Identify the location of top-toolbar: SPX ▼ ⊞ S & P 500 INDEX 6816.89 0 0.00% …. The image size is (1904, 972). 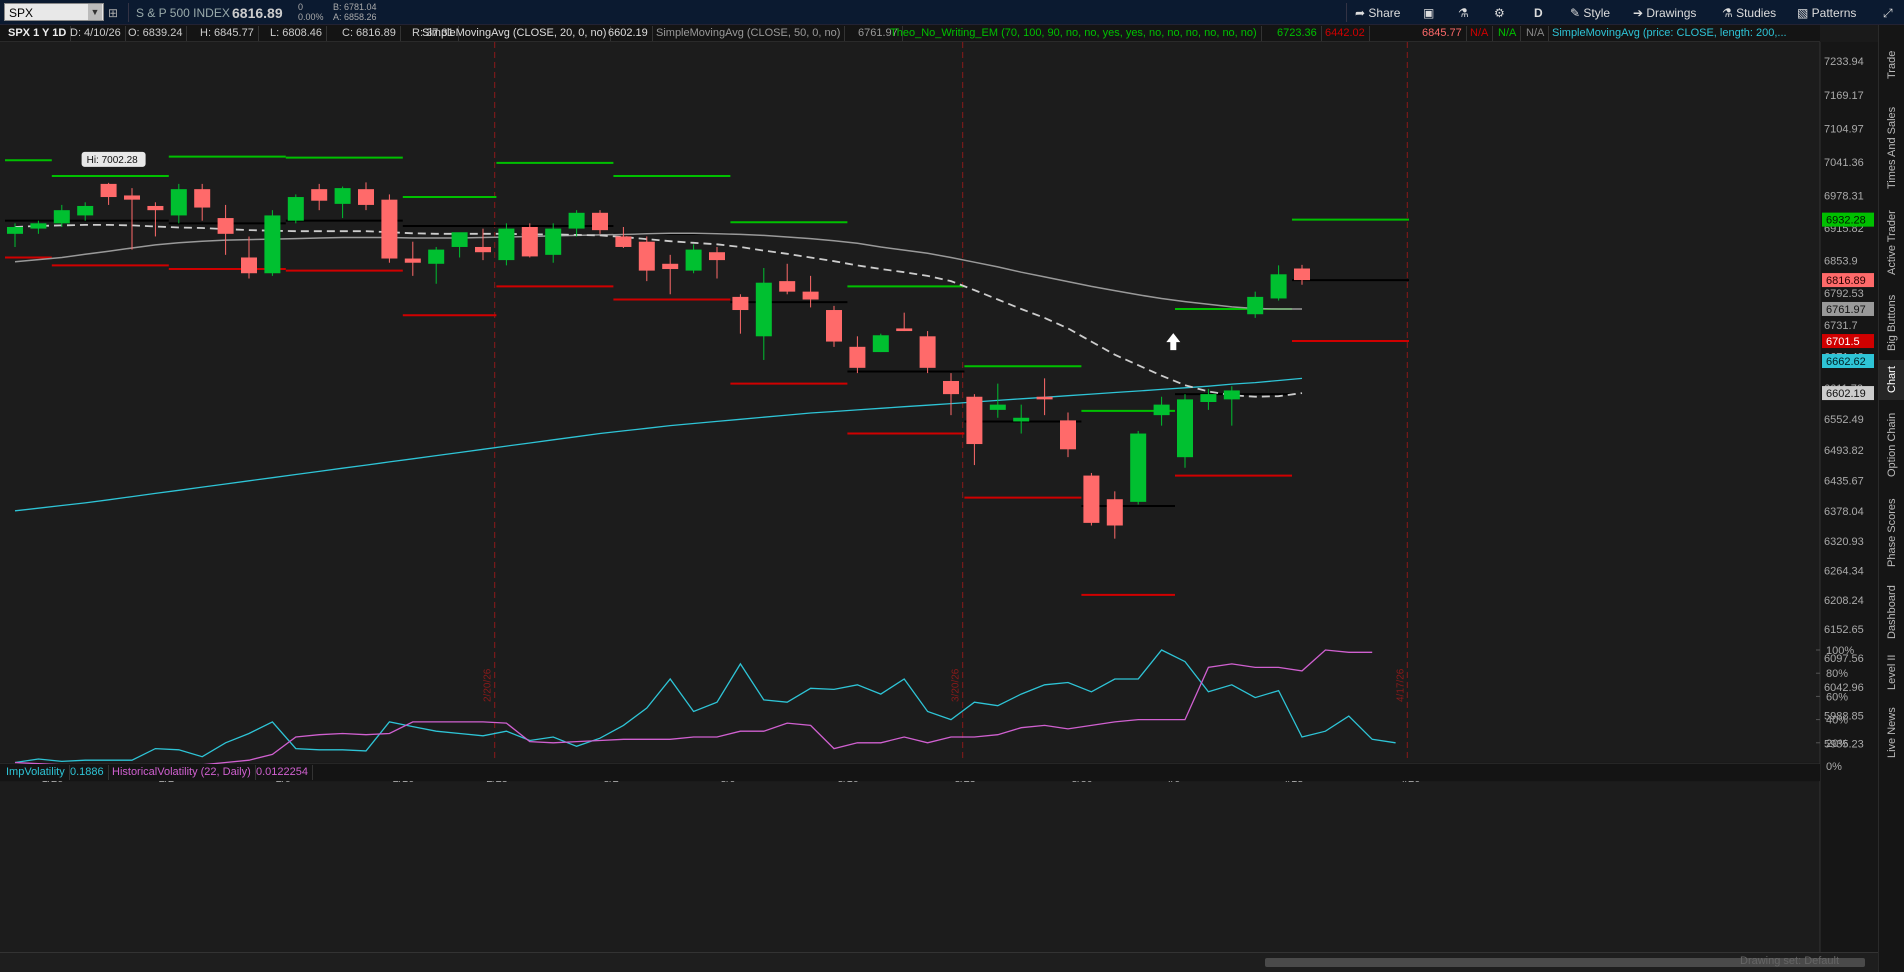
(952, 12).